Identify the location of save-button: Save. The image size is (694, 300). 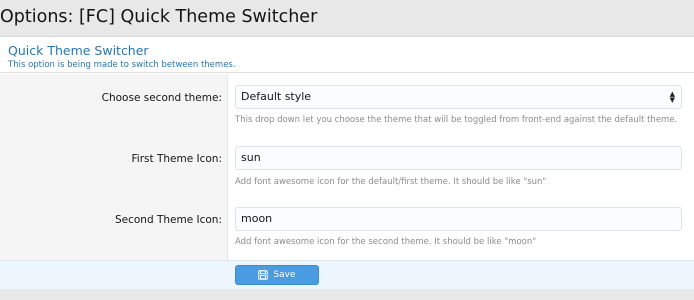
(277, 275).